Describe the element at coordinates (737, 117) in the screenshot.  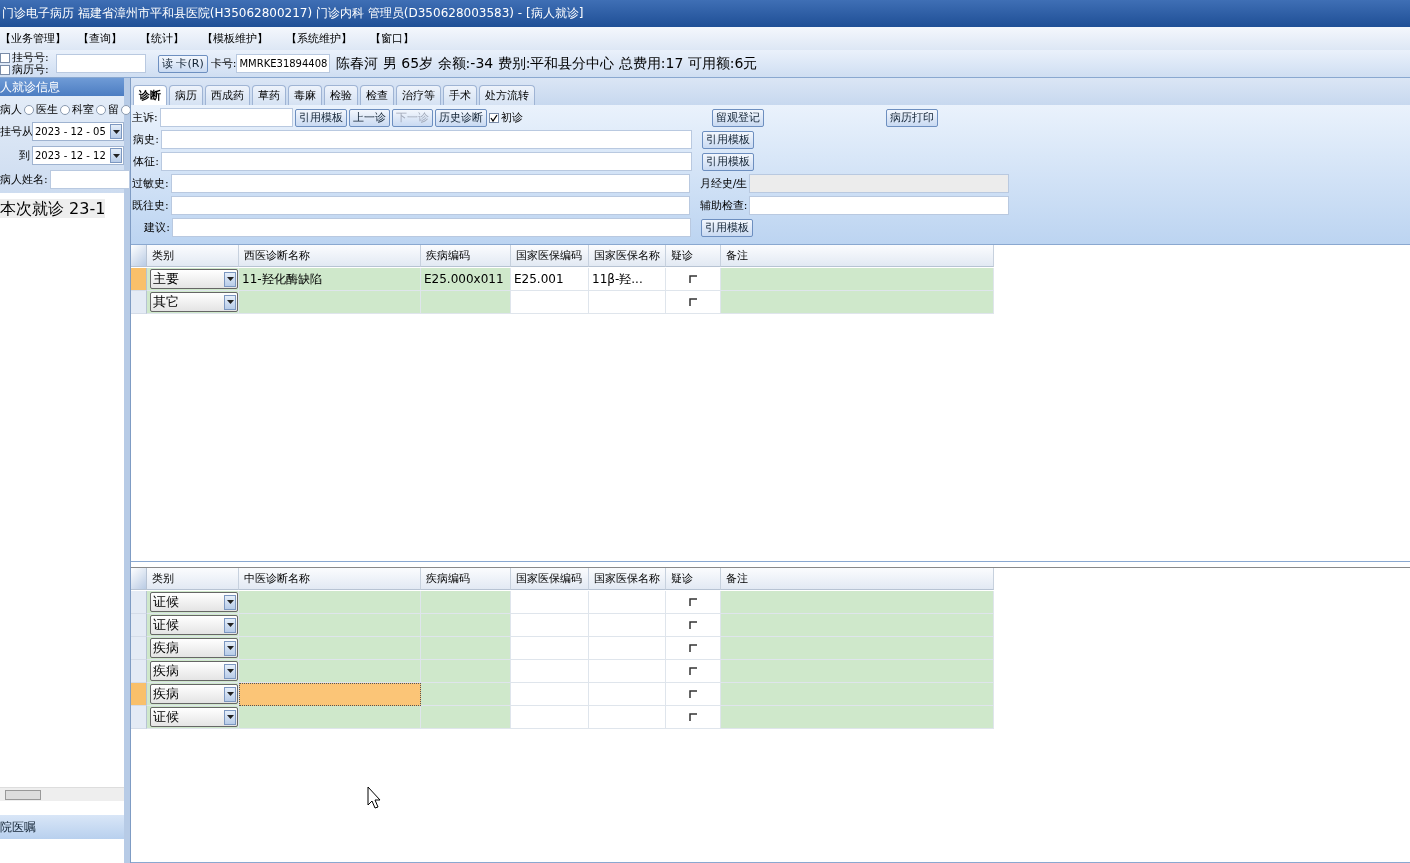
I see `observe-register-button: 留观登记` at that location.